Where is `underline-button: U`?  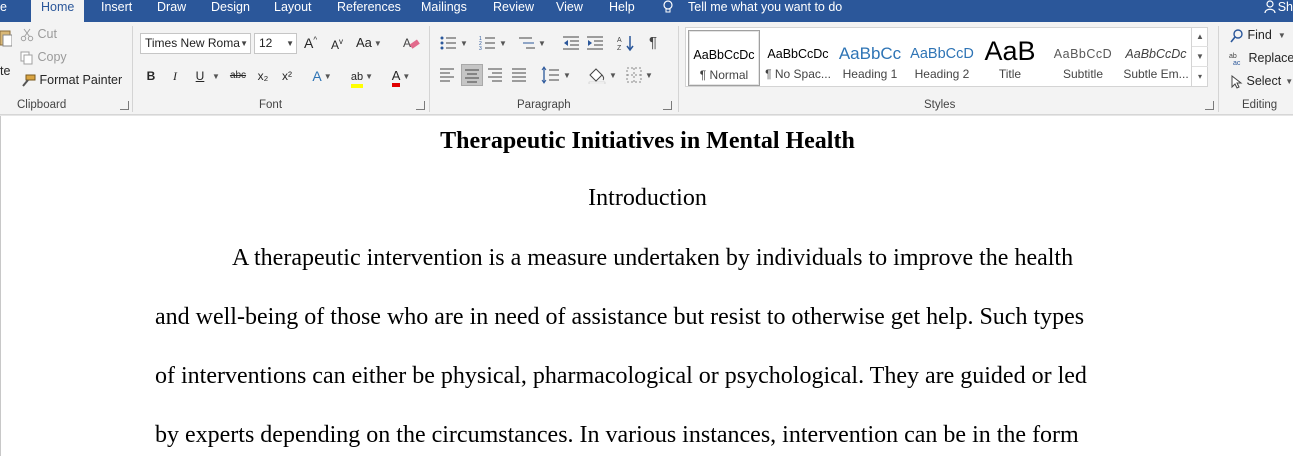 underline-button: U is located at coordinates (200, 76).